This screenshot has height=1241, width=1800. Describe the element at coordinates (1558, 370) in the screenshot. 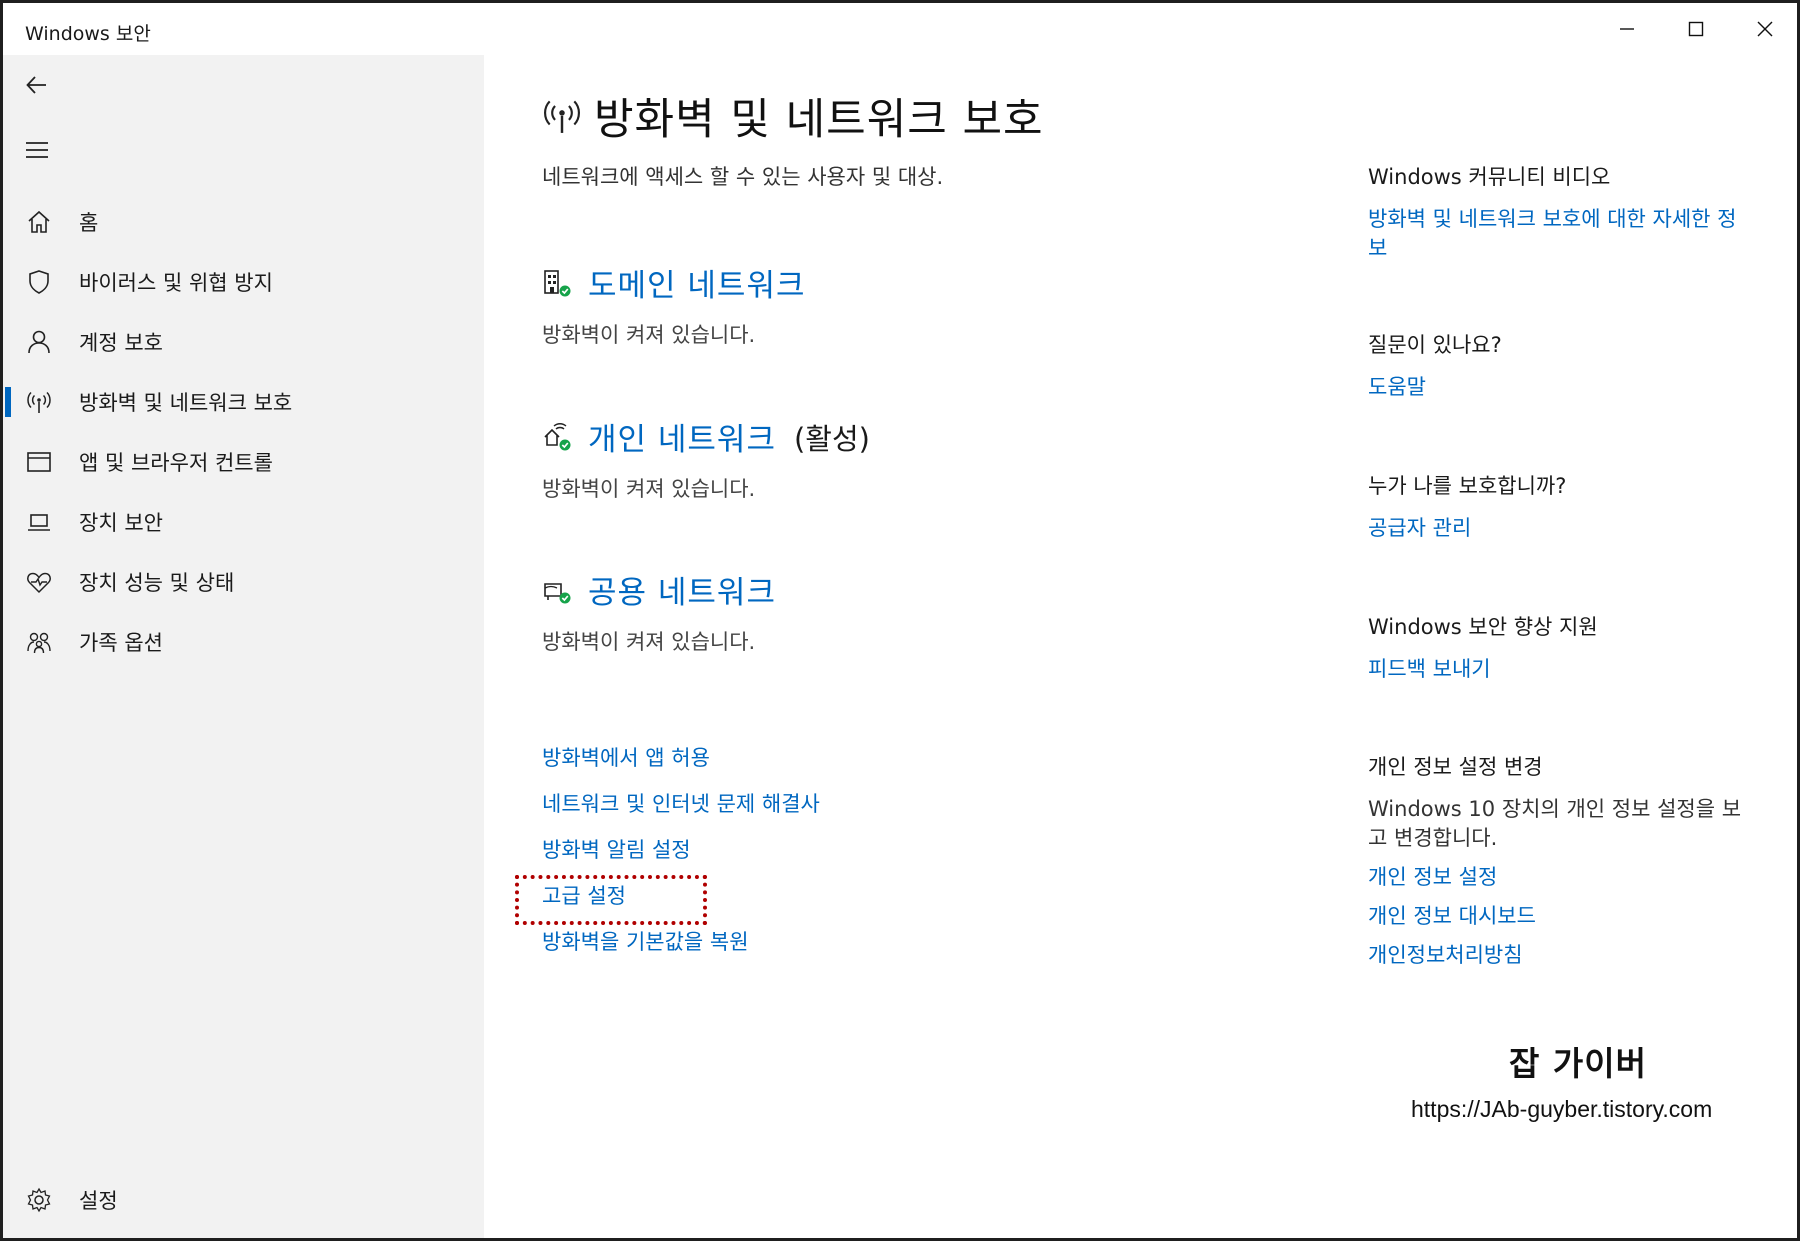

I see `question-section: 질문이 있나요? 도움말` at that location.